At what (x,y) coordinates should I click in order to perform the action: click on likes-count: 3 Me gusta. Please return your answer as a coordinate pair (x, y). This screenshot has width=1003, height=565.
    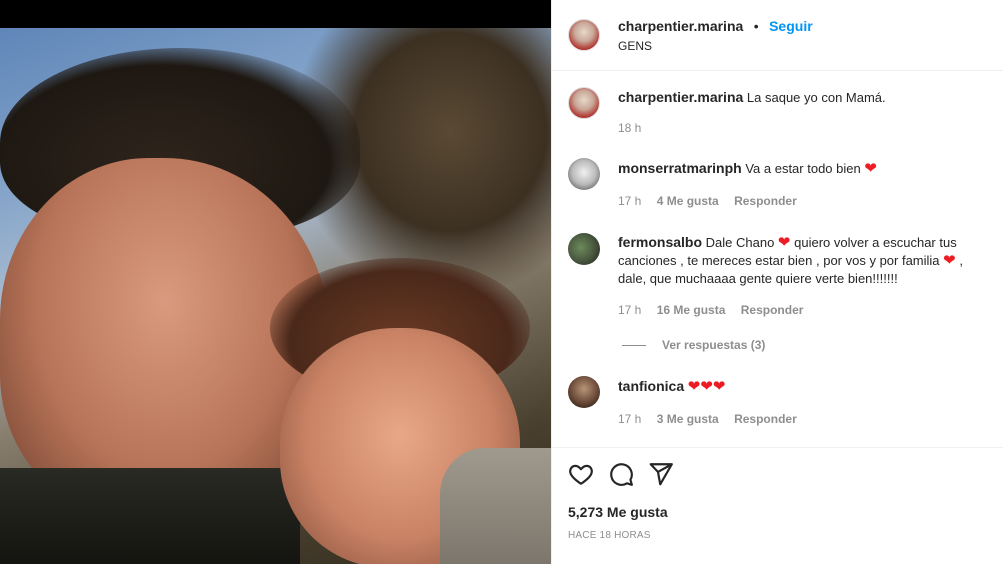
    Looking at the image, I should click on (688, 419).